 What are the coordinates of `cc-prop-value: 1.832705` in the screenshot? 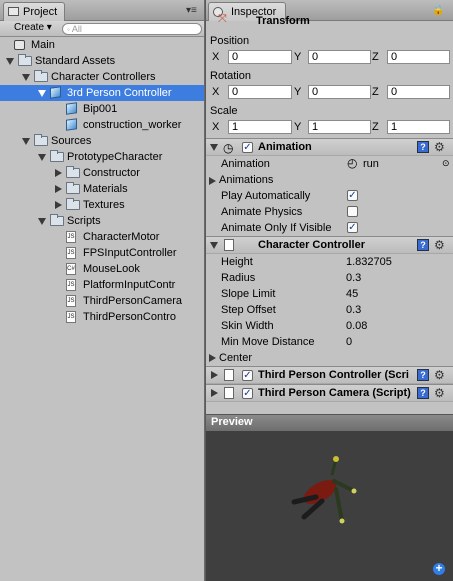 It's located at (369, 262).